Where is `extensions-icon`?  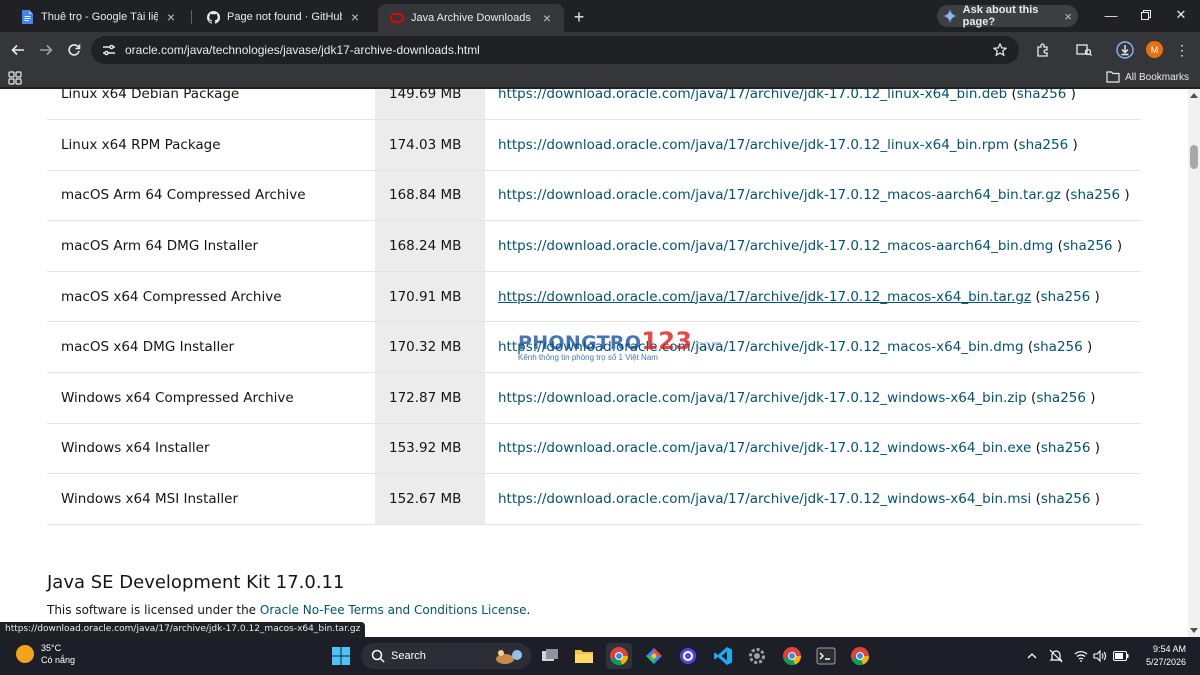 extensions-icon is located at coordinates (1043, 50).